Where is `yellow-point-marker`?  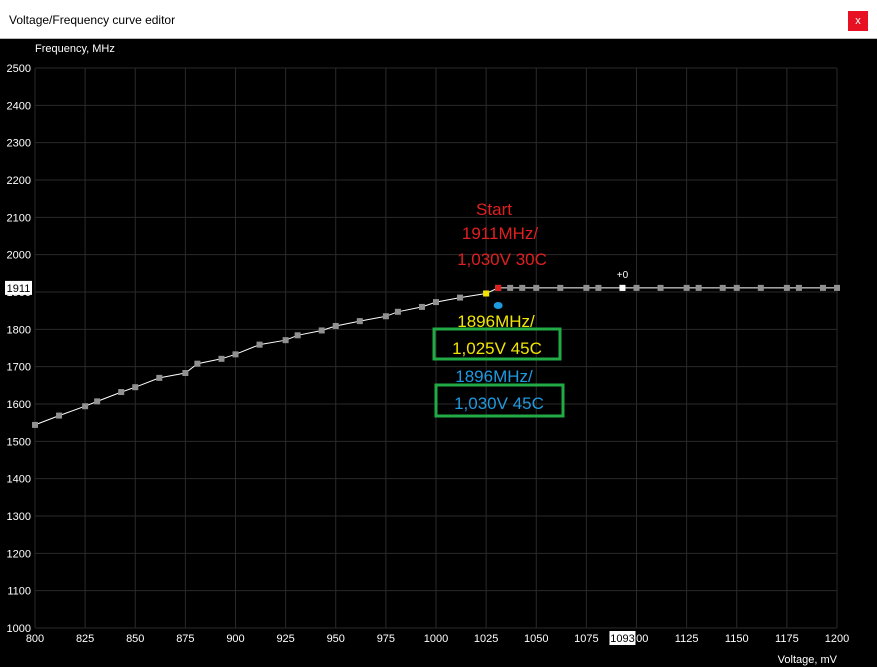 yellow-point-marker is located at coordinates (486, 293).